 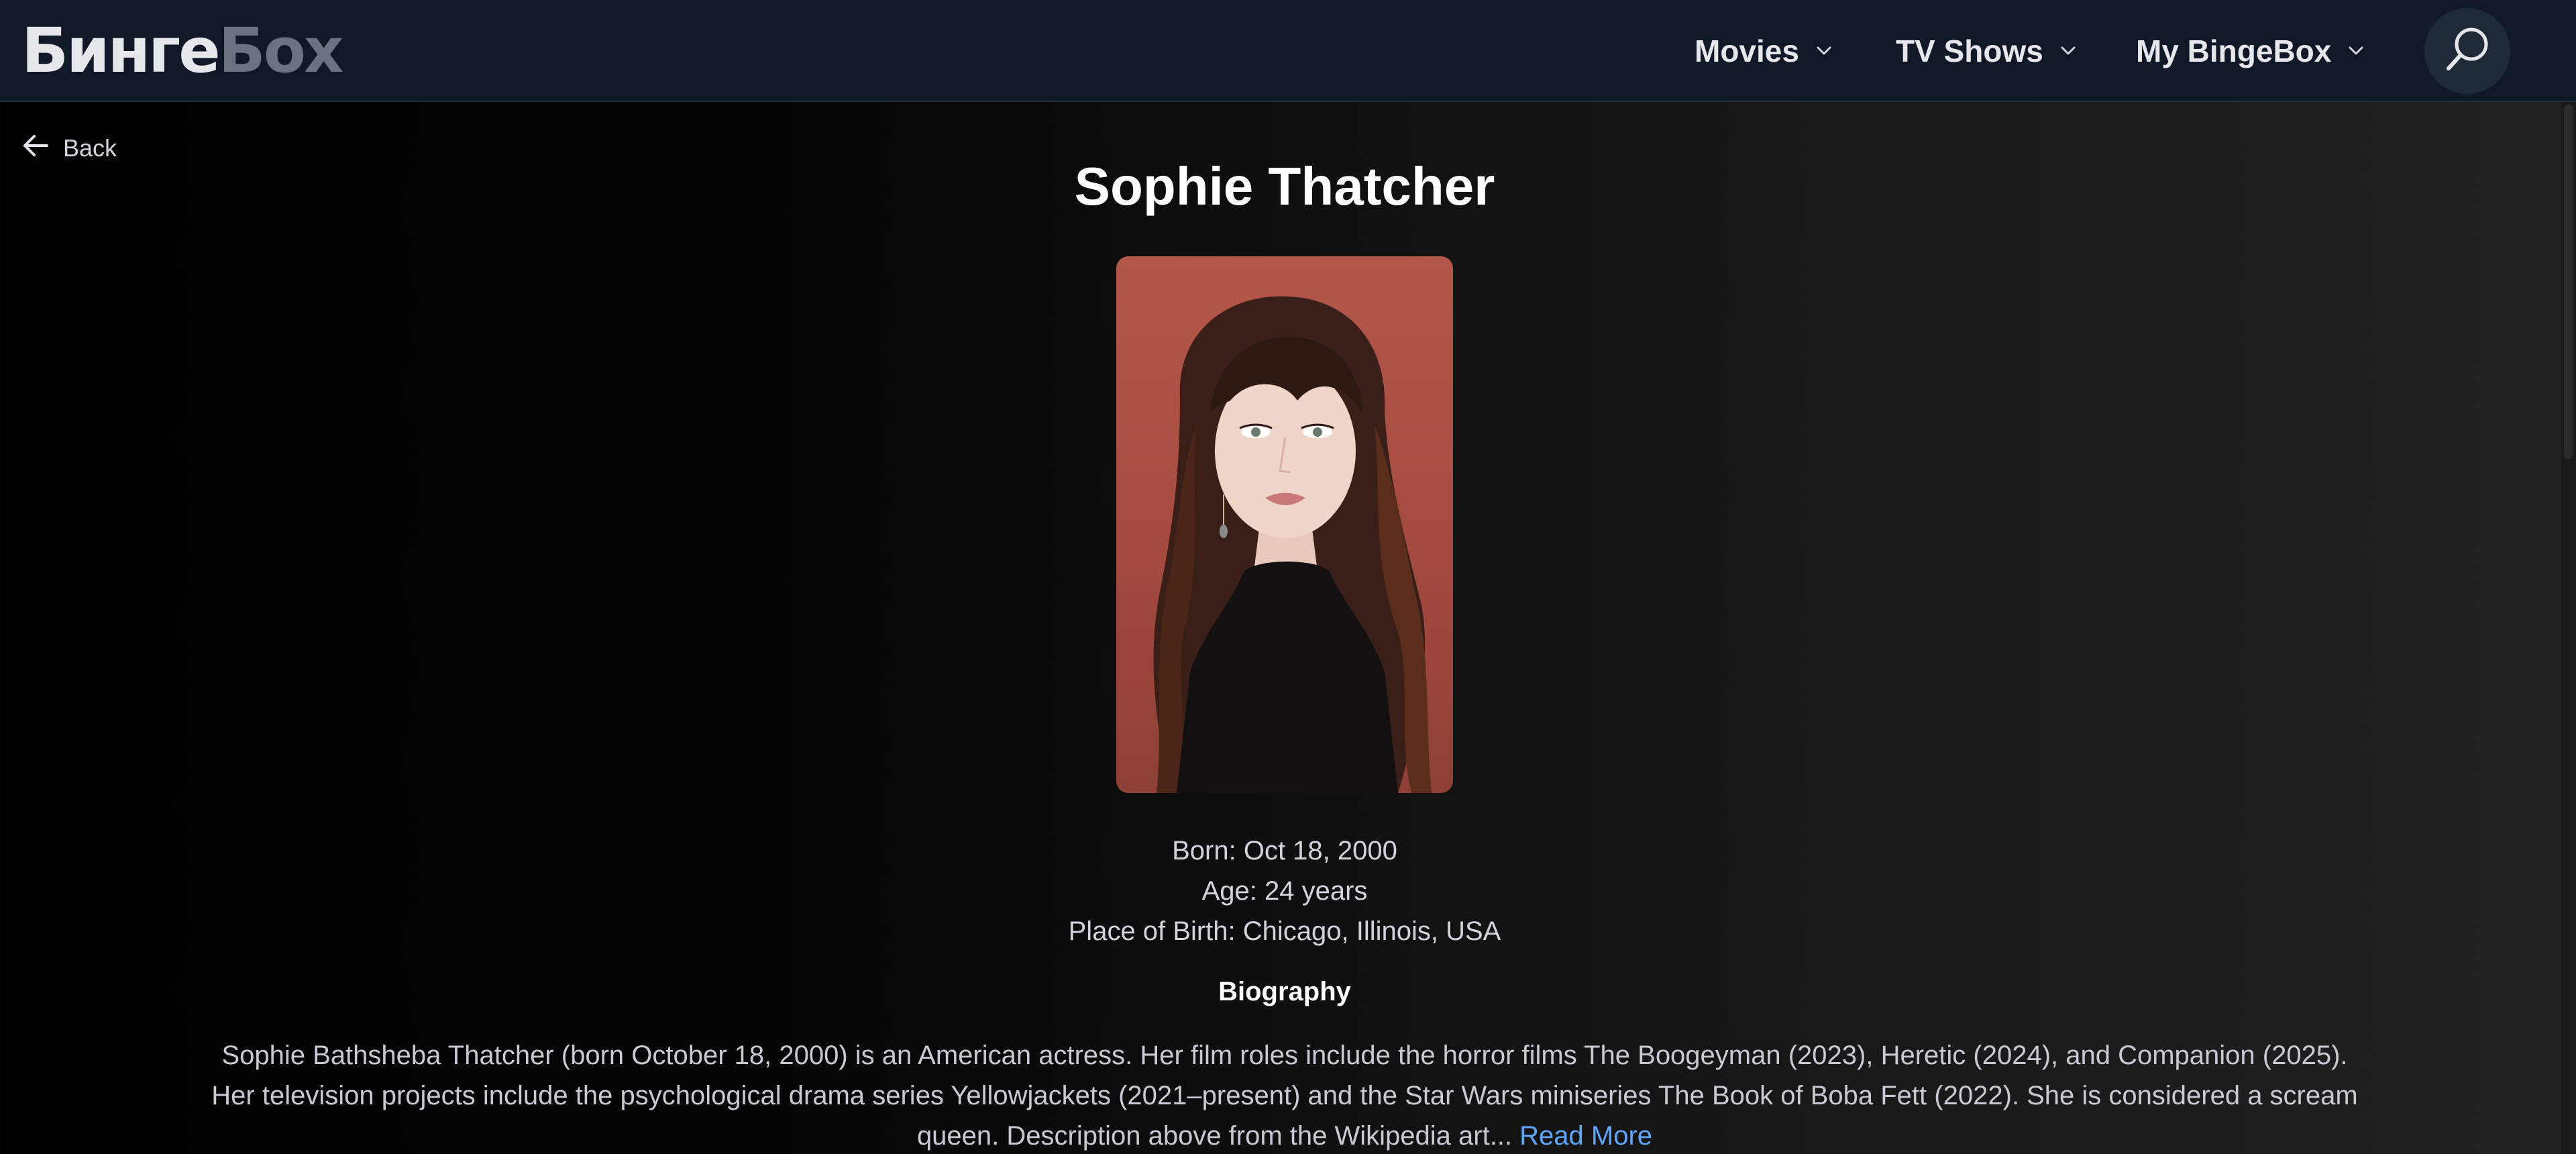 I want to click on nav-tv-shows-label: TV Shows, so click(x=1969, y=51).